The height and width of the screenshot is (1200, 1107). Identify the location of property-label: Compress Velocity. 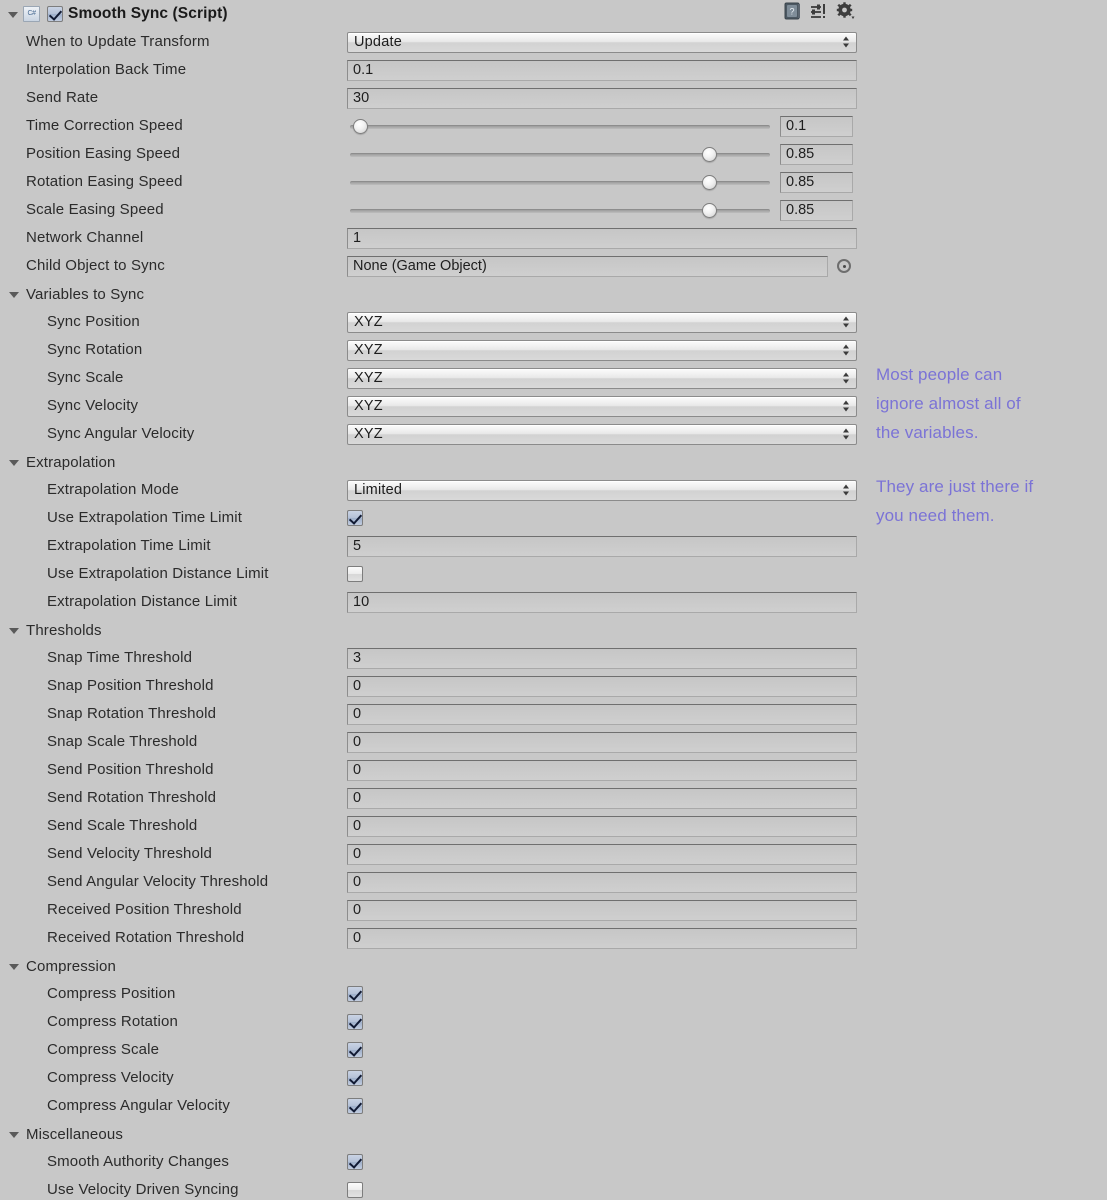
(110, 1077).